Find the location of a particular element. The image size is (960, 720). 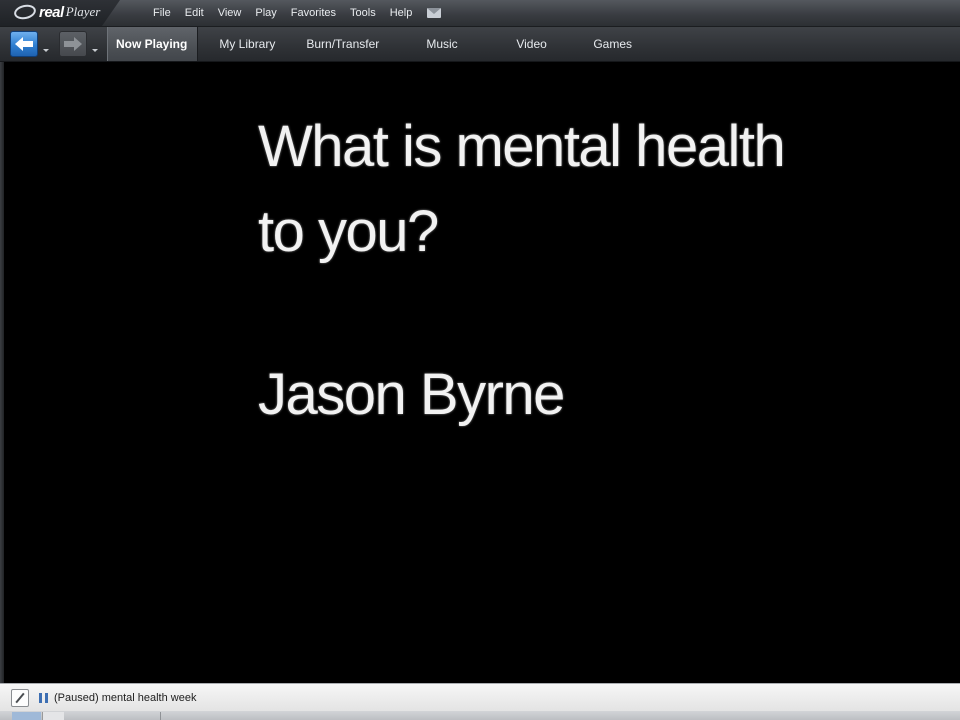

status-bar: (Paused) mental health week is located at coordinates (480, 697).